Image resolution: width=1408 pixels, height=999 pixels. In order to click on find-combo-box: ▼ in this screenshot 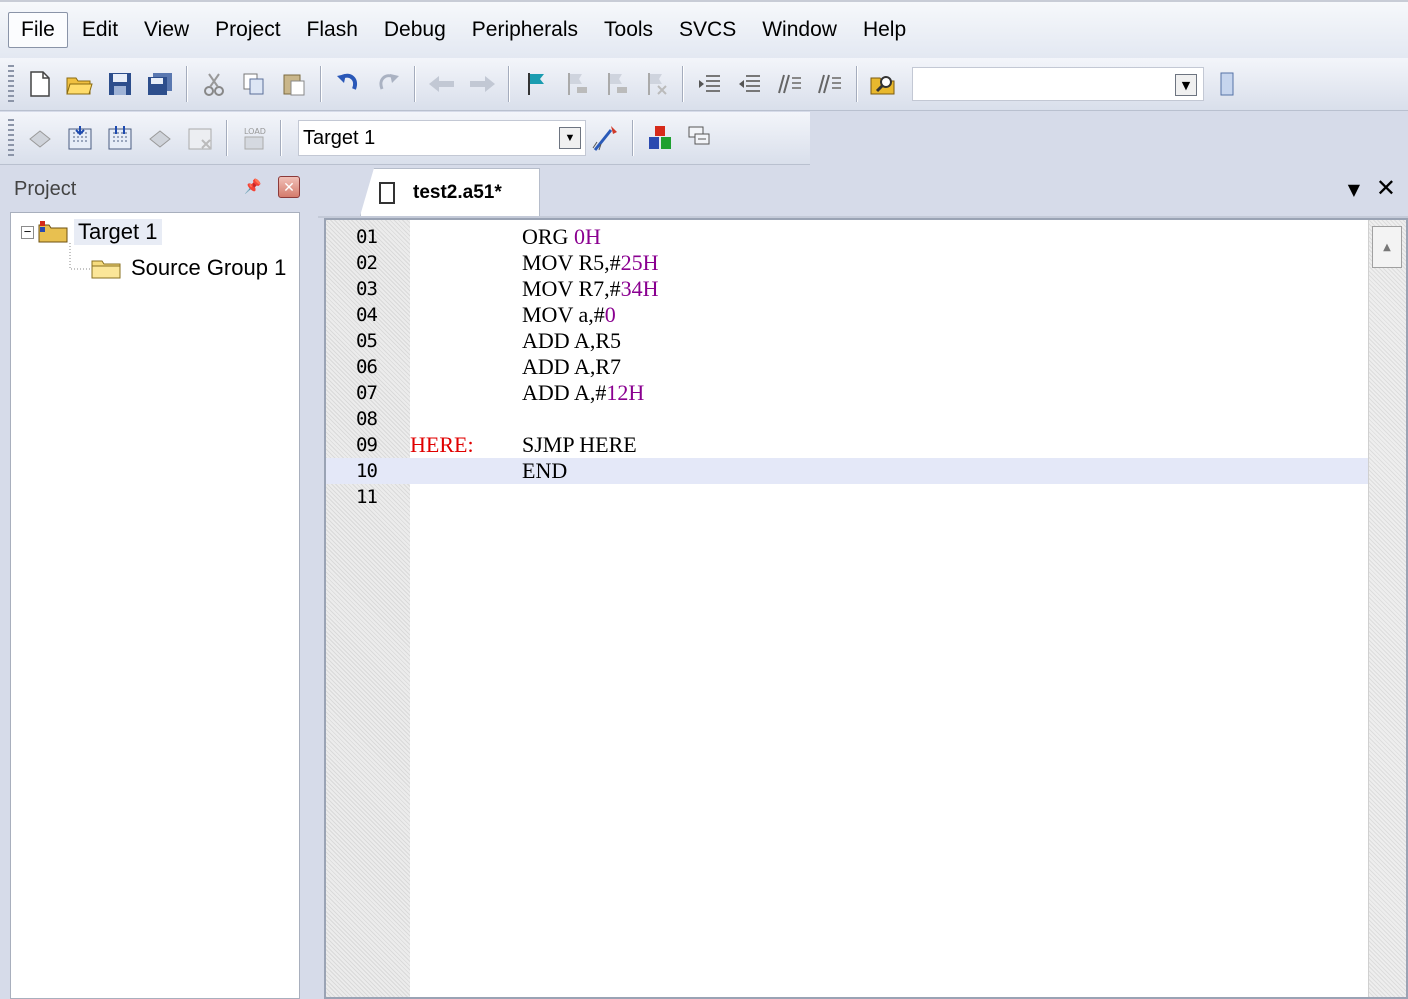, I will do `click(1058, 84)`.